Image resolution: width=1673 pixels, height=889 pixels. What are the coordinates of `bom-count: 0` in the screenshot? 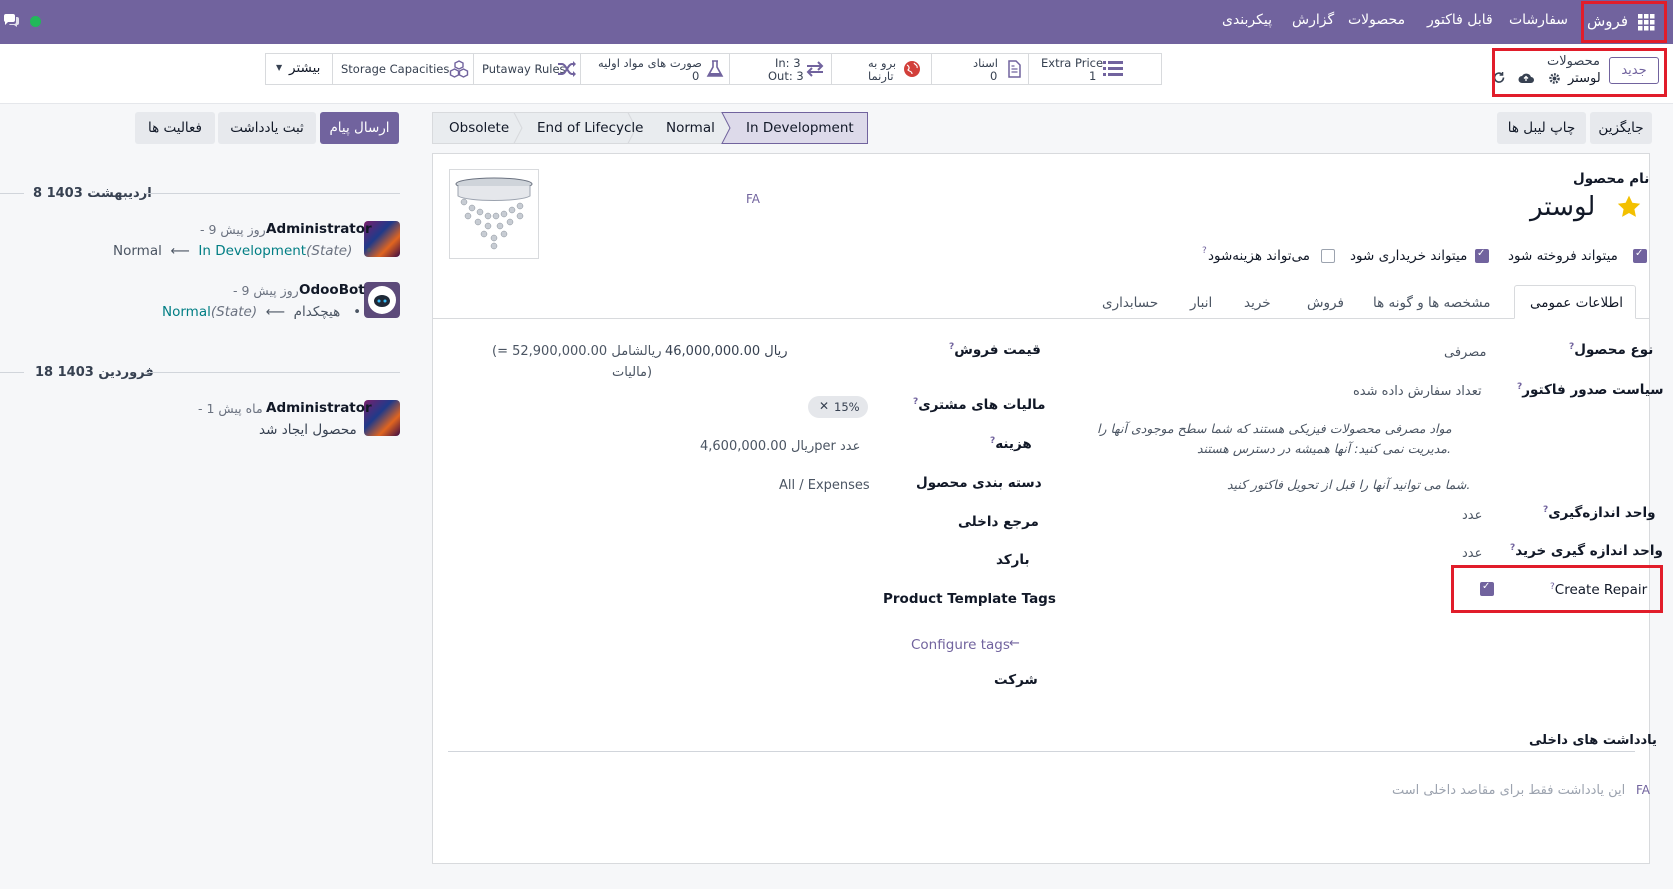 It's located at (696, 76).